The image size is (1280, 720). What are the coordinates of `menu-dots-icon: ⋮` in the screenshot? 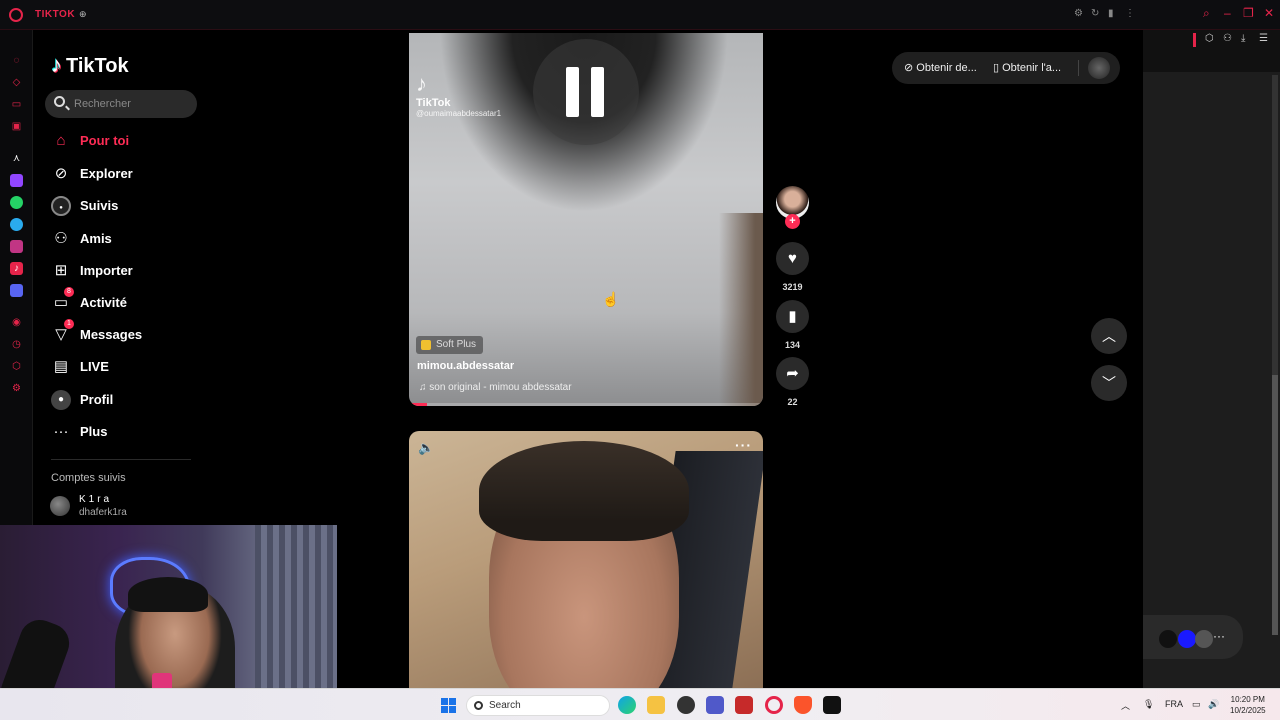 It's located at (1130, 13).